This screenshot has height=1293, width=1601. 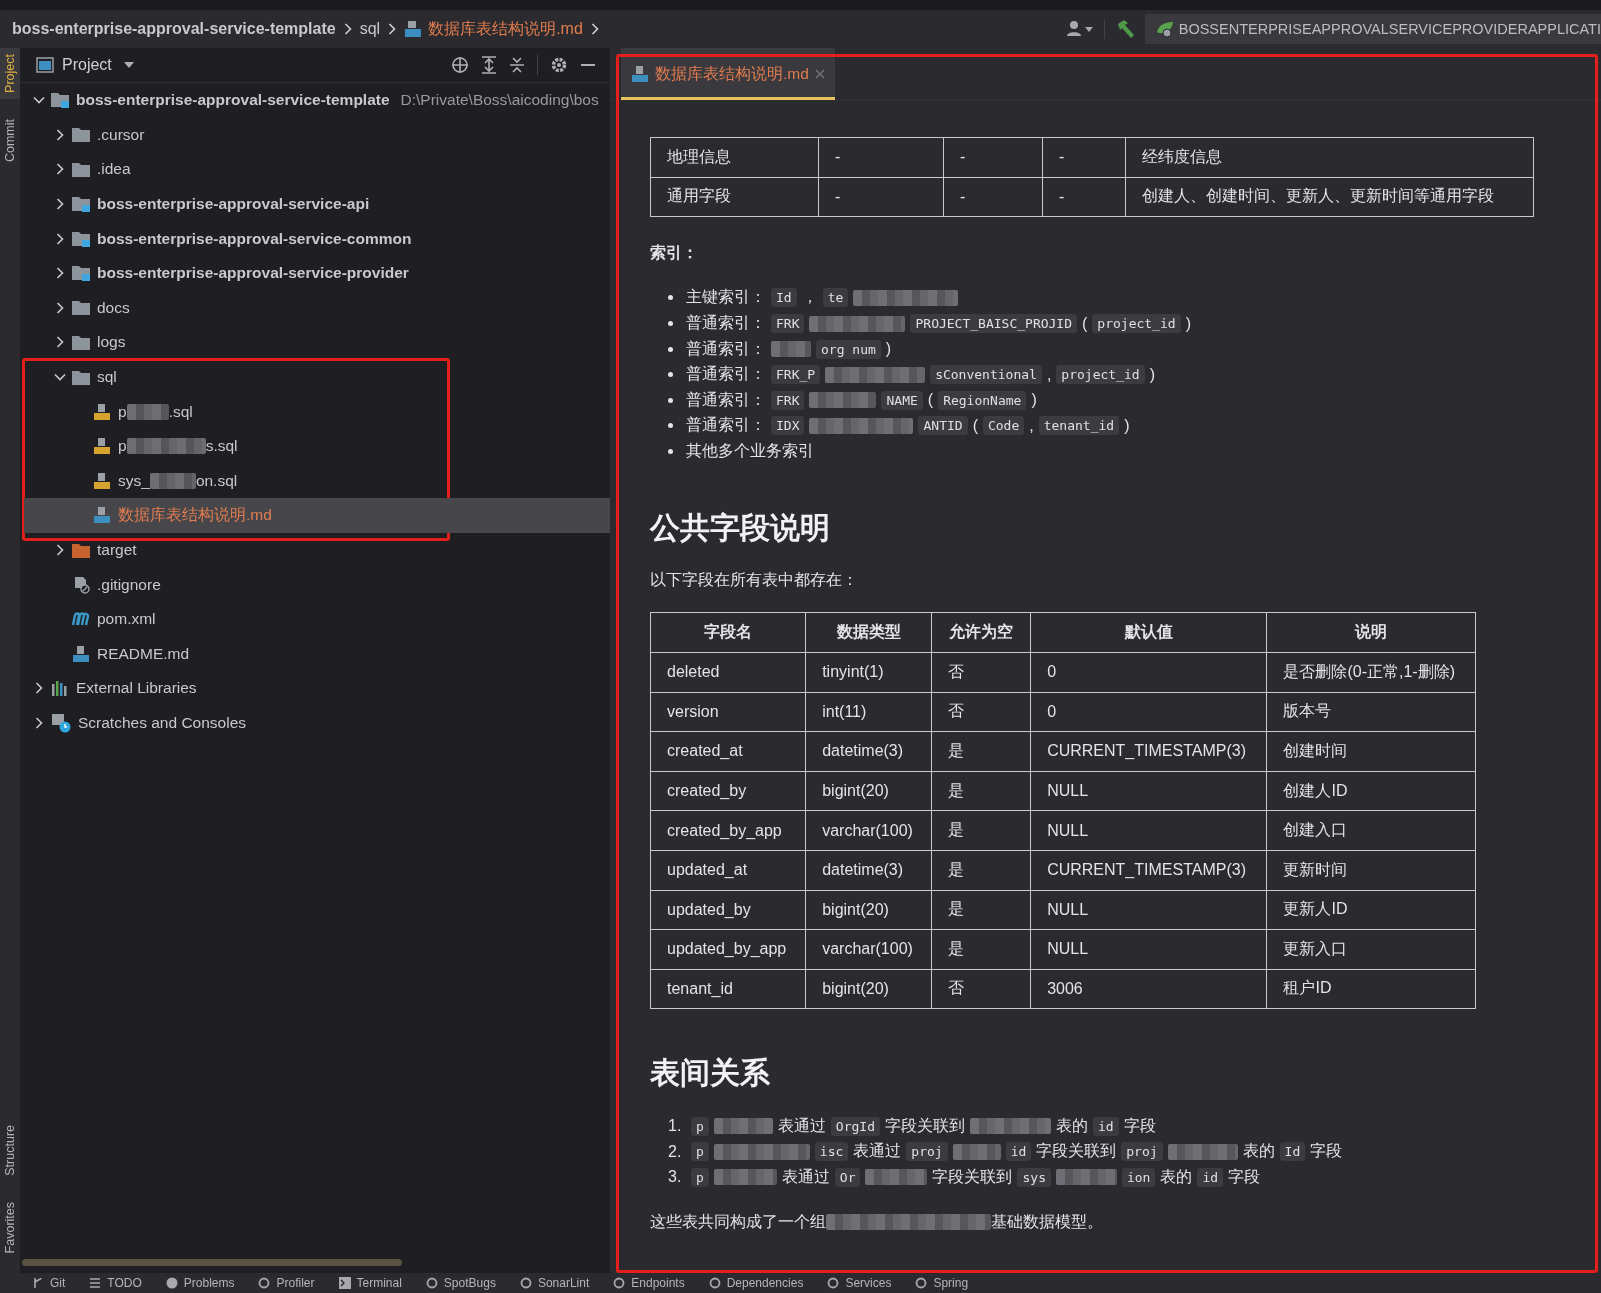 What do you see at coordinates (1244, 1176) in the screenshot?
I see `list-text: 字段` at bounding box center [1244, 1176].